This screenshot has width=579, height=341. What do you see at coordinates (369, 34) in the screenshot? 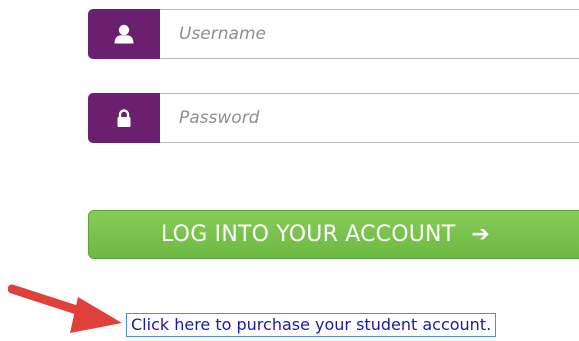
I see `username-input` at bounding box center [369, 34].